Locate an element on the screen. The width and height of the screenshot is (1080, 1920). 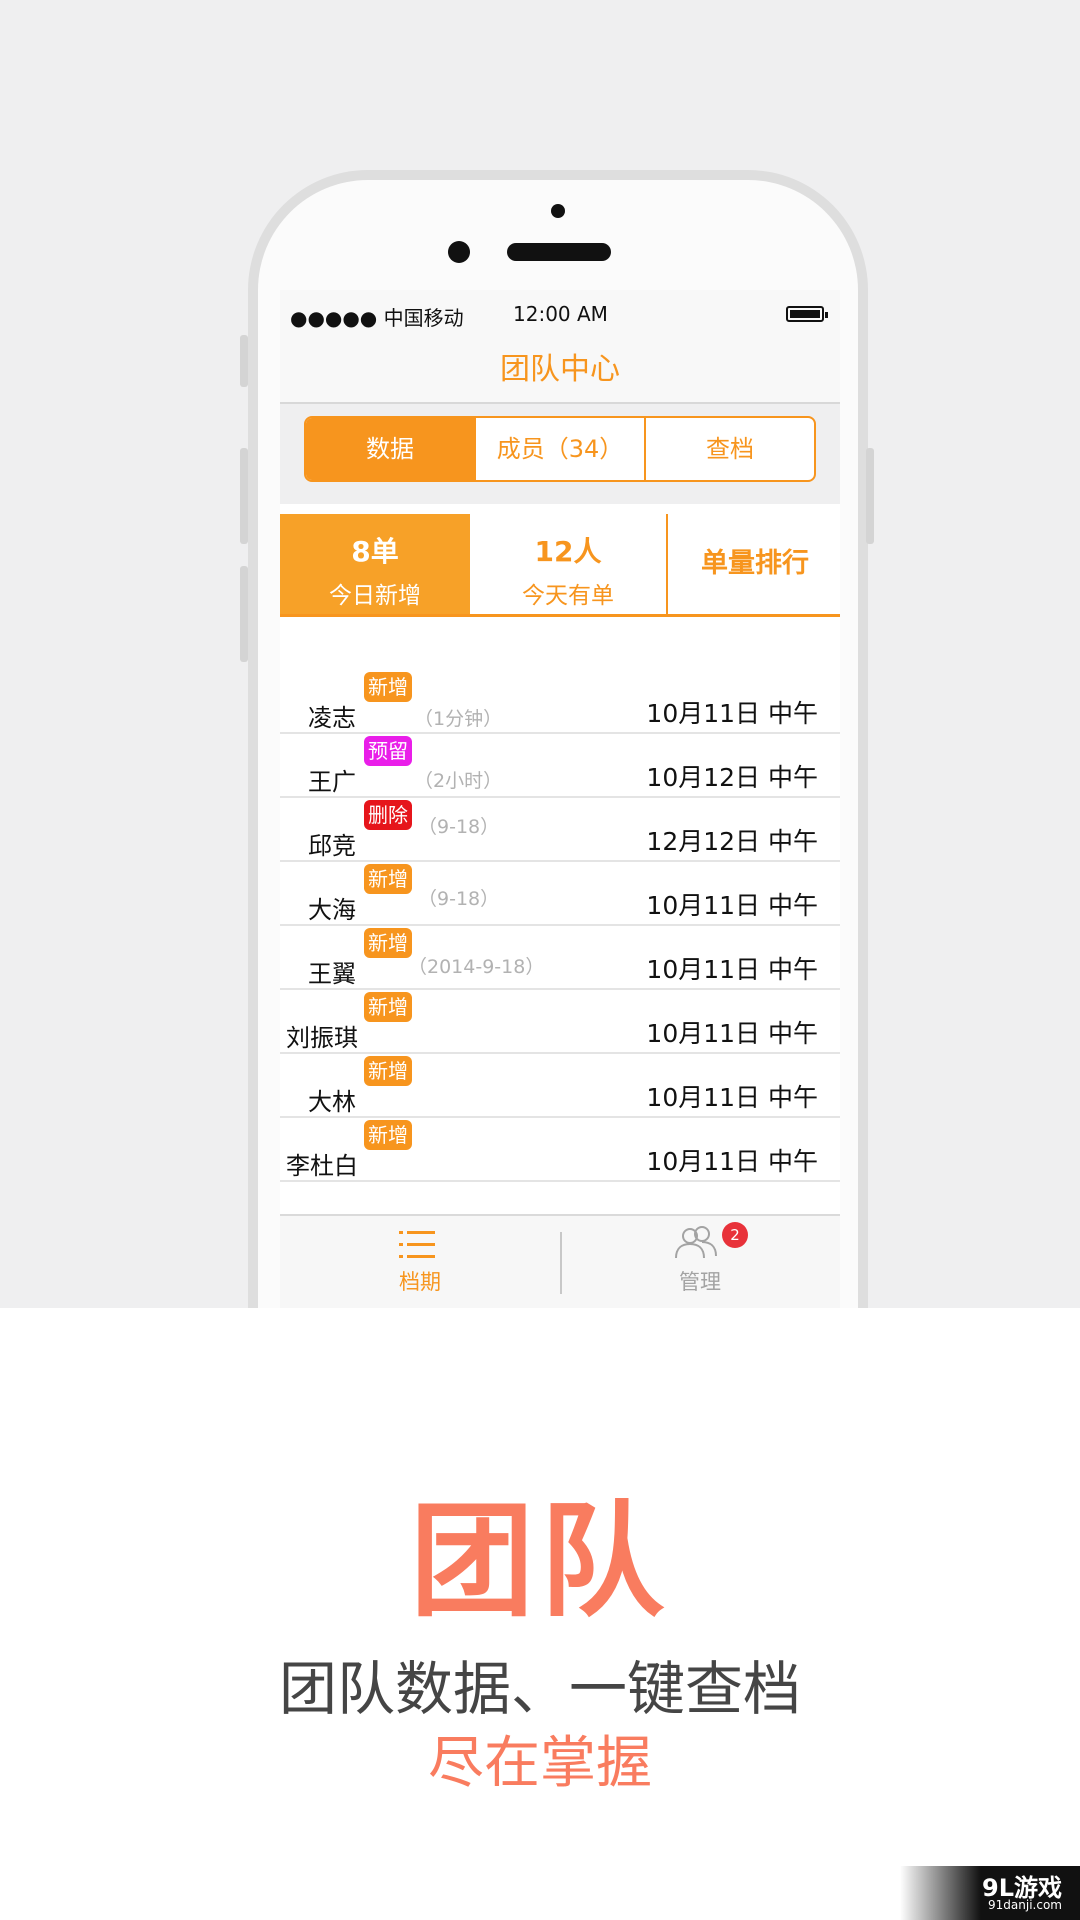
tab-label: 管理 is located at coordinates (700, 1282).